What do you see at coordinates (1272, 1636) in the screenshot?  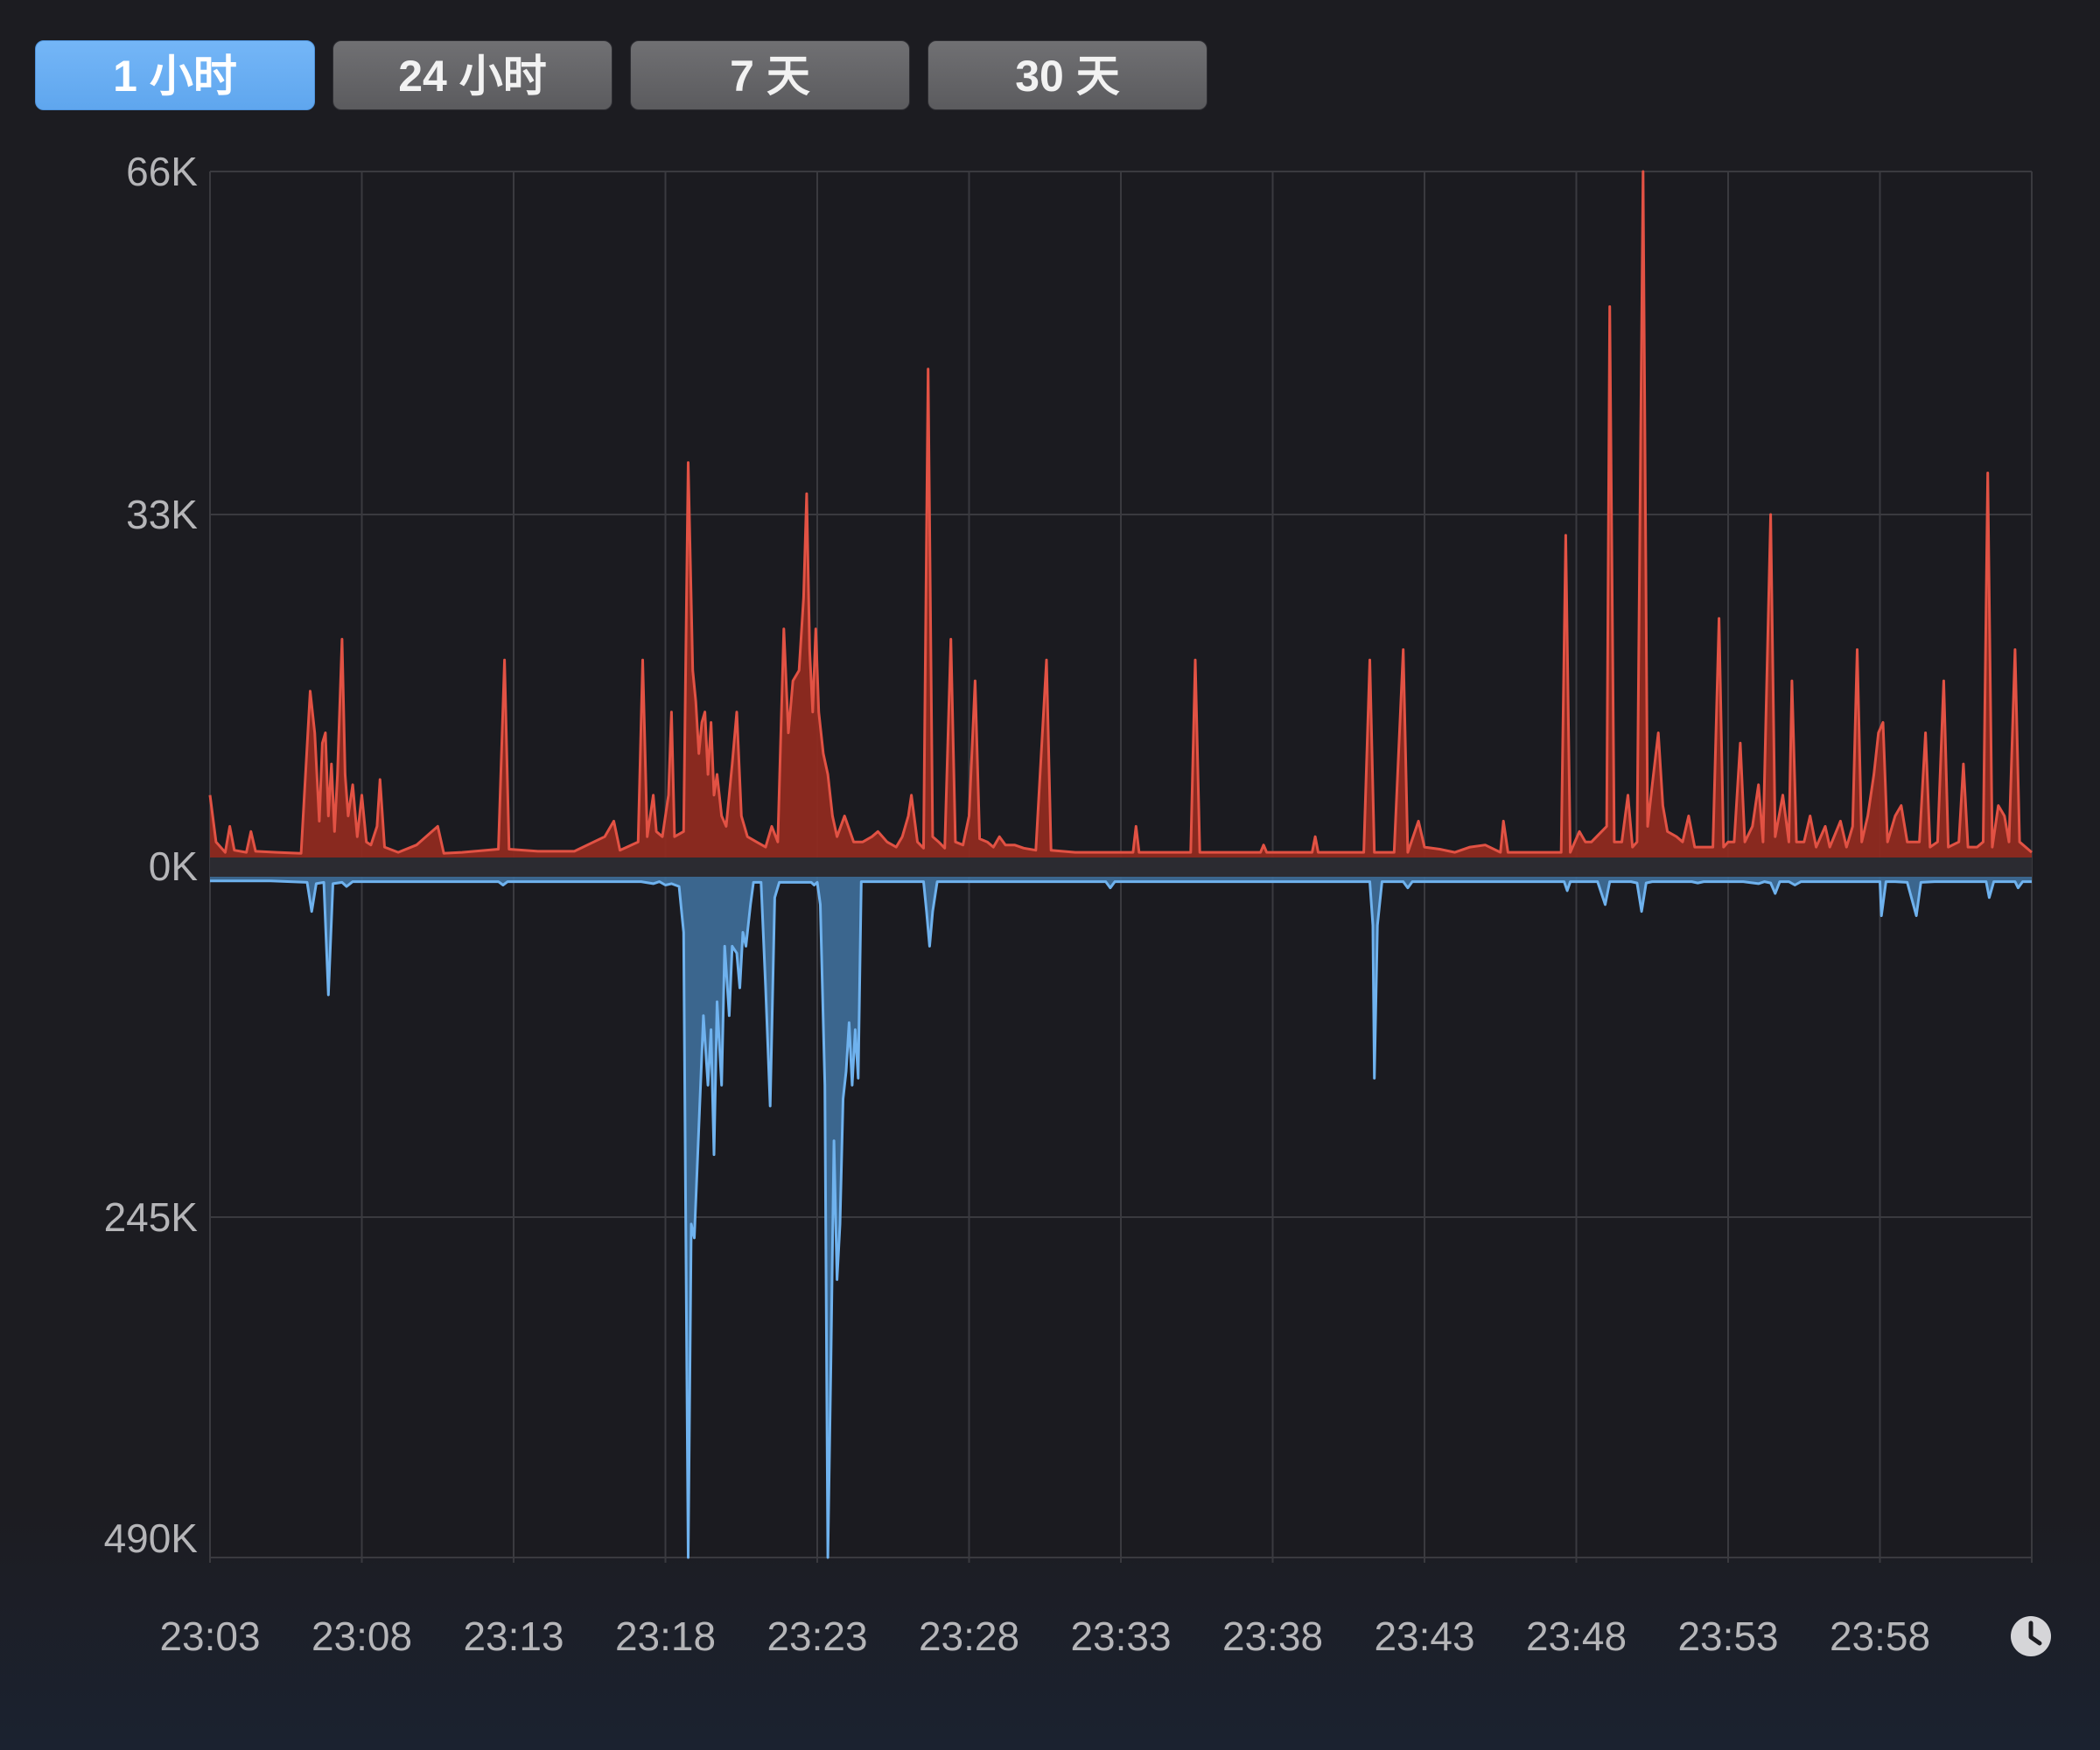 I see `x-tick-label: 23:38` at bounding box center [1272, 1636].